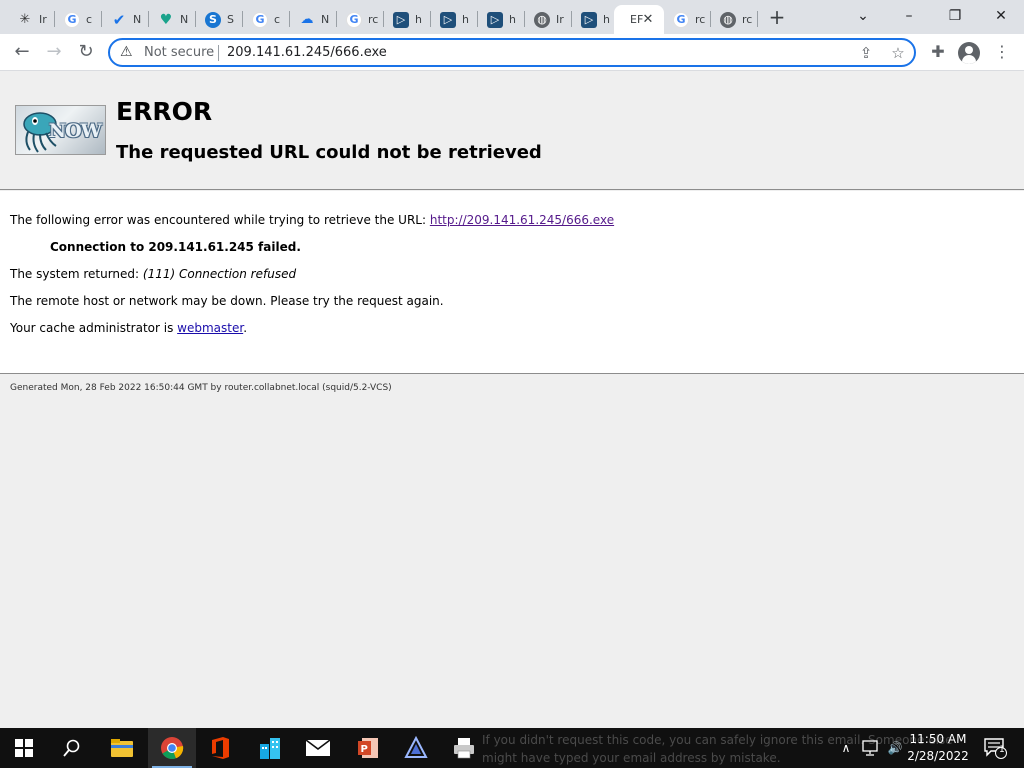  I want to click on heart-shield-icon: ♥, so click(166, 19).